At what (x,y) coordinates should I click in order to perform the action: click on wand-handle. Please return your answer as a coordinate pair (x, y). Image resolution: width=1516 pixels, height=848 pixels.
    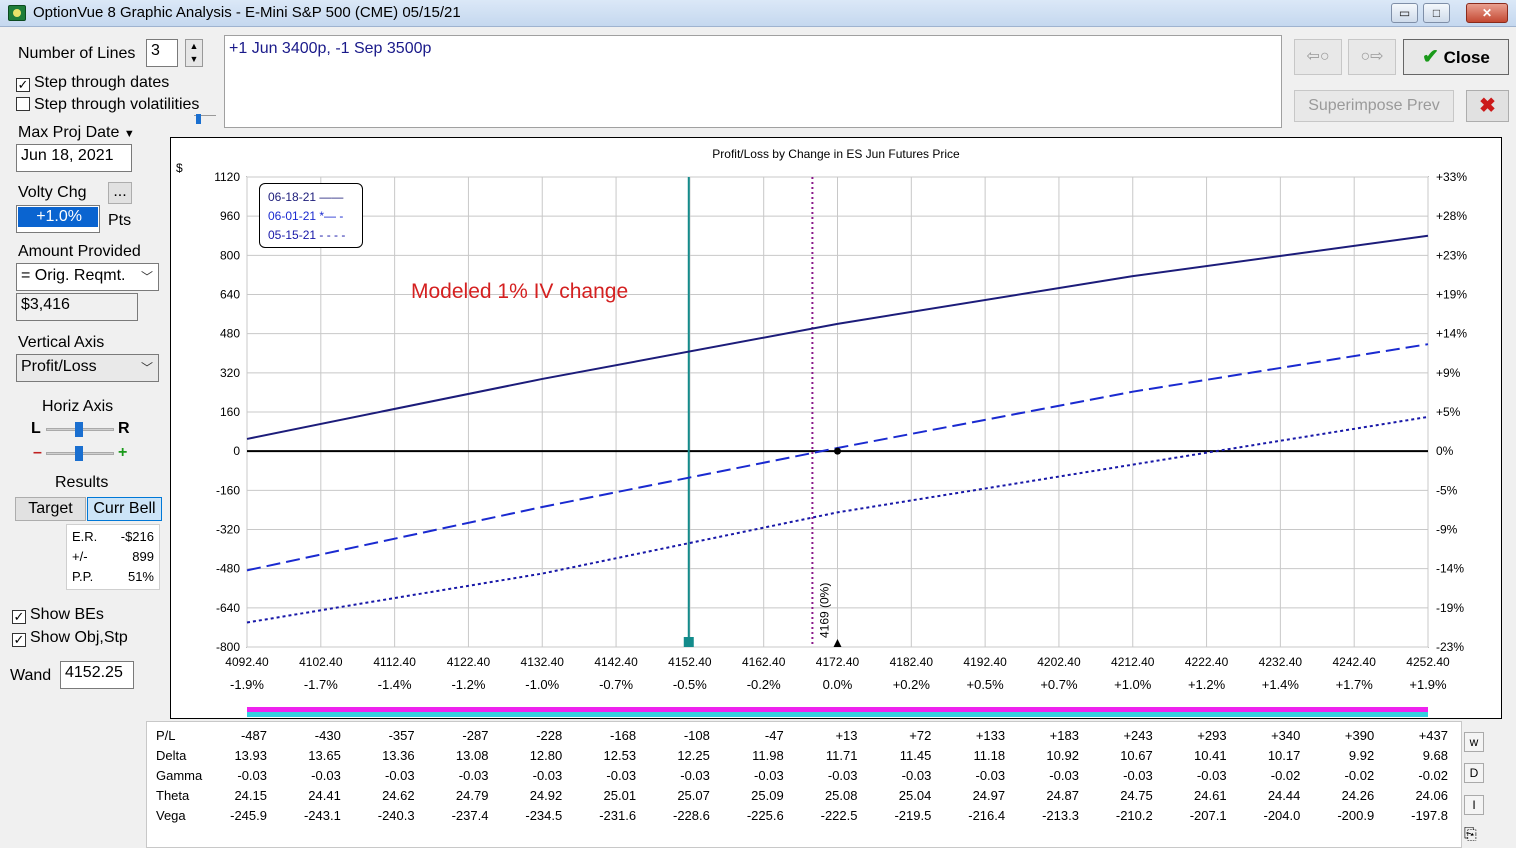
    Looking at the image, I should click on (688, 642).